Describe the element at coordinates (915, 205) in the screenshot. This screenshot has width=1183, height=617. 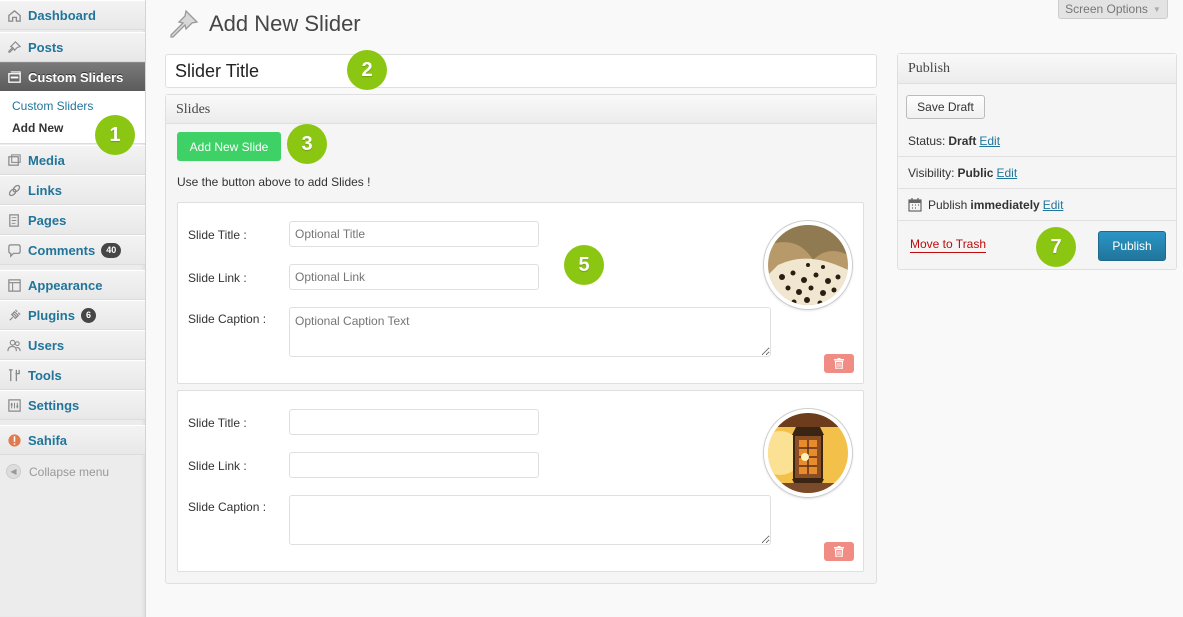
I see `calendar-icon` at that location.